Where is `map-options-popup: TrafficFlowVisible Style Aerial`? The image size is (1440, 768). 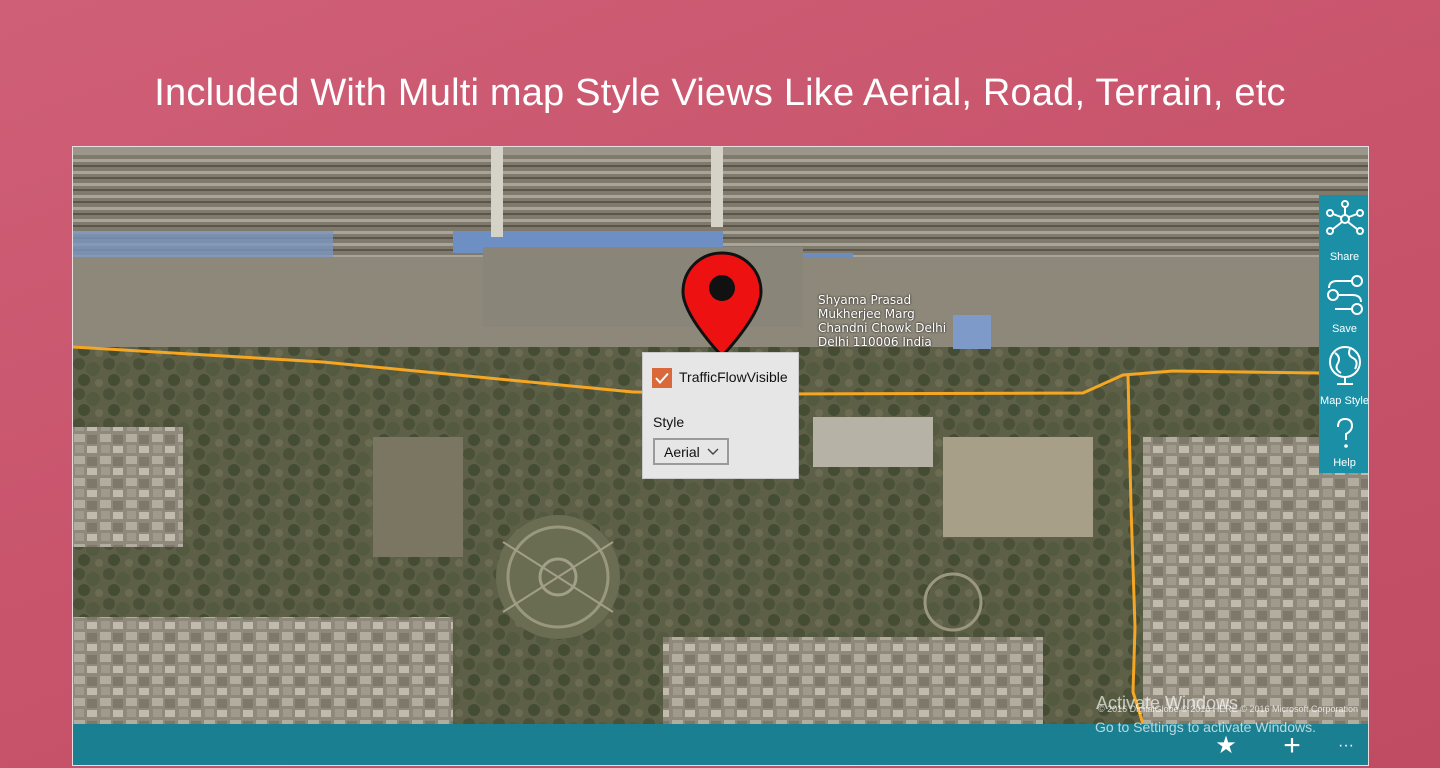 map-options-popup: TrafficFlowVisible Style Aerial is located at coordinates (720, 415).